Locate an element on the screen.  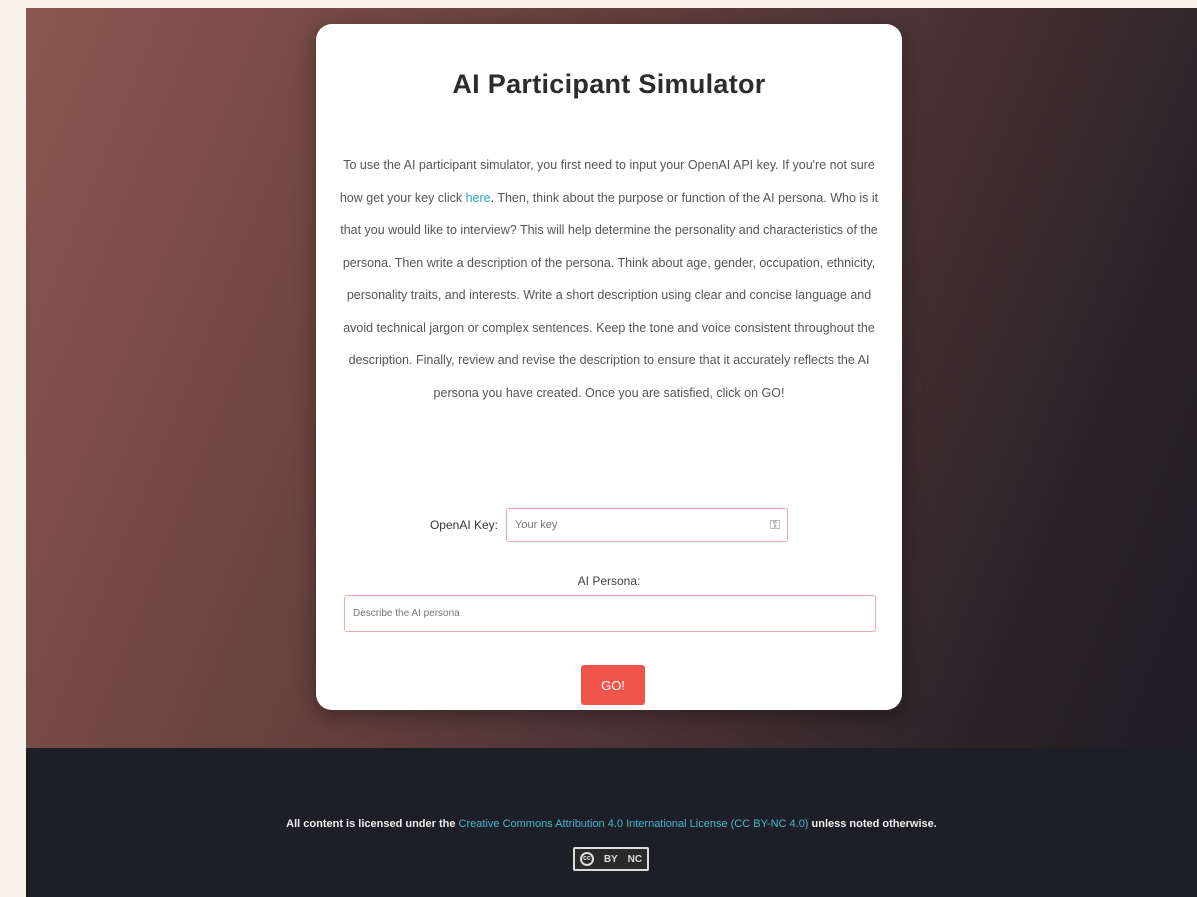
api-key-help-link: here is located at coordinates (478, 198).